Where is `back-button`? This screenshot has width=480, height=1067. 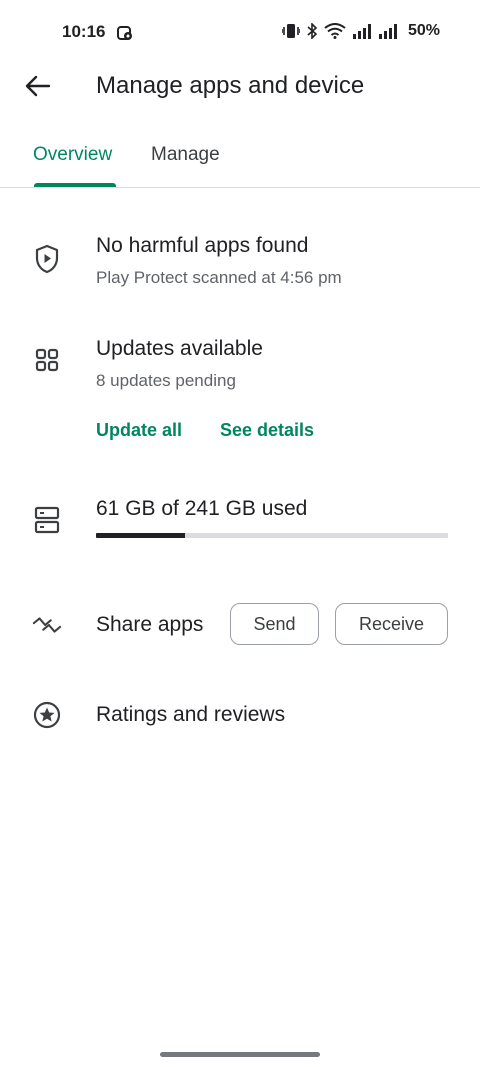
back-button is located at coordinates (38, 86).